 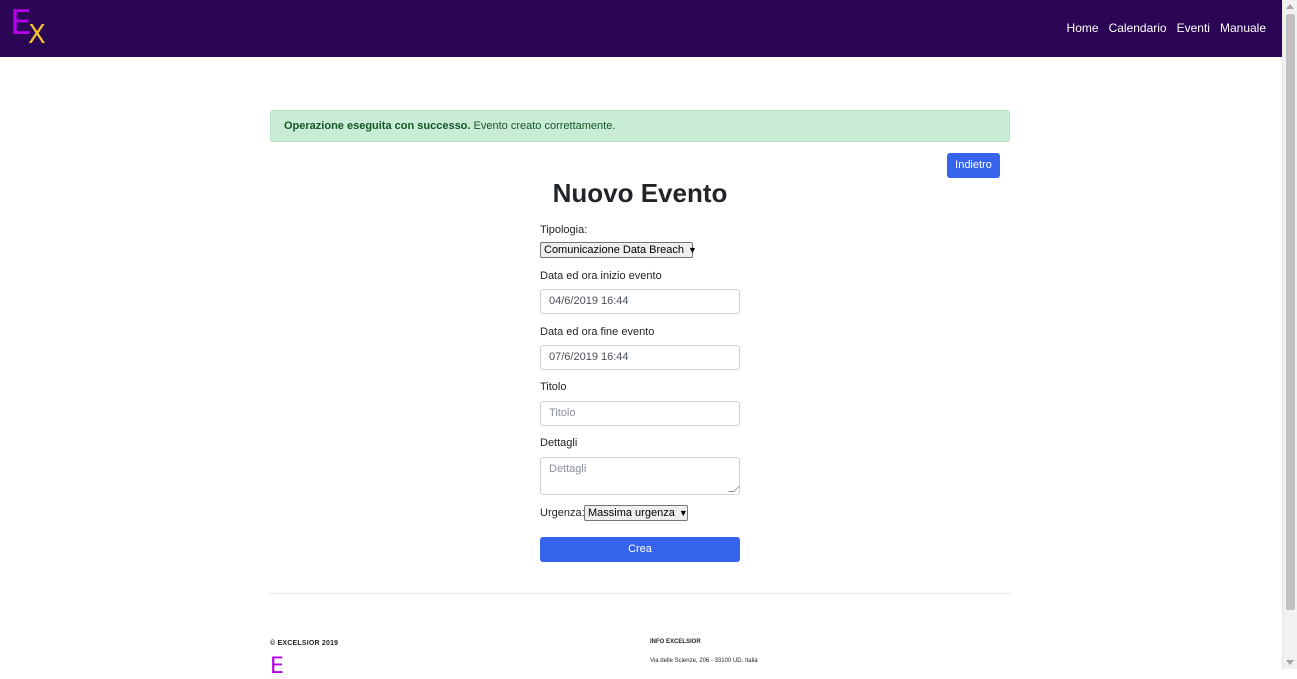 I want to click on resize-handle-icon, so click(x=734, y=489).